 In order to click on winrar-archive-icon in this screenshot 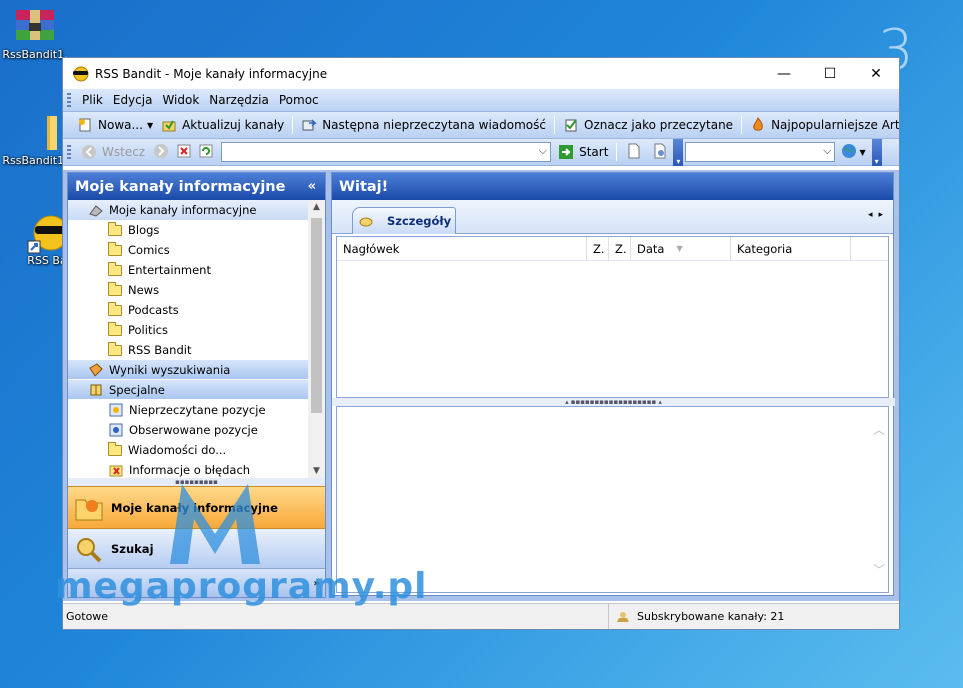, I will do `click(35, 25)`.